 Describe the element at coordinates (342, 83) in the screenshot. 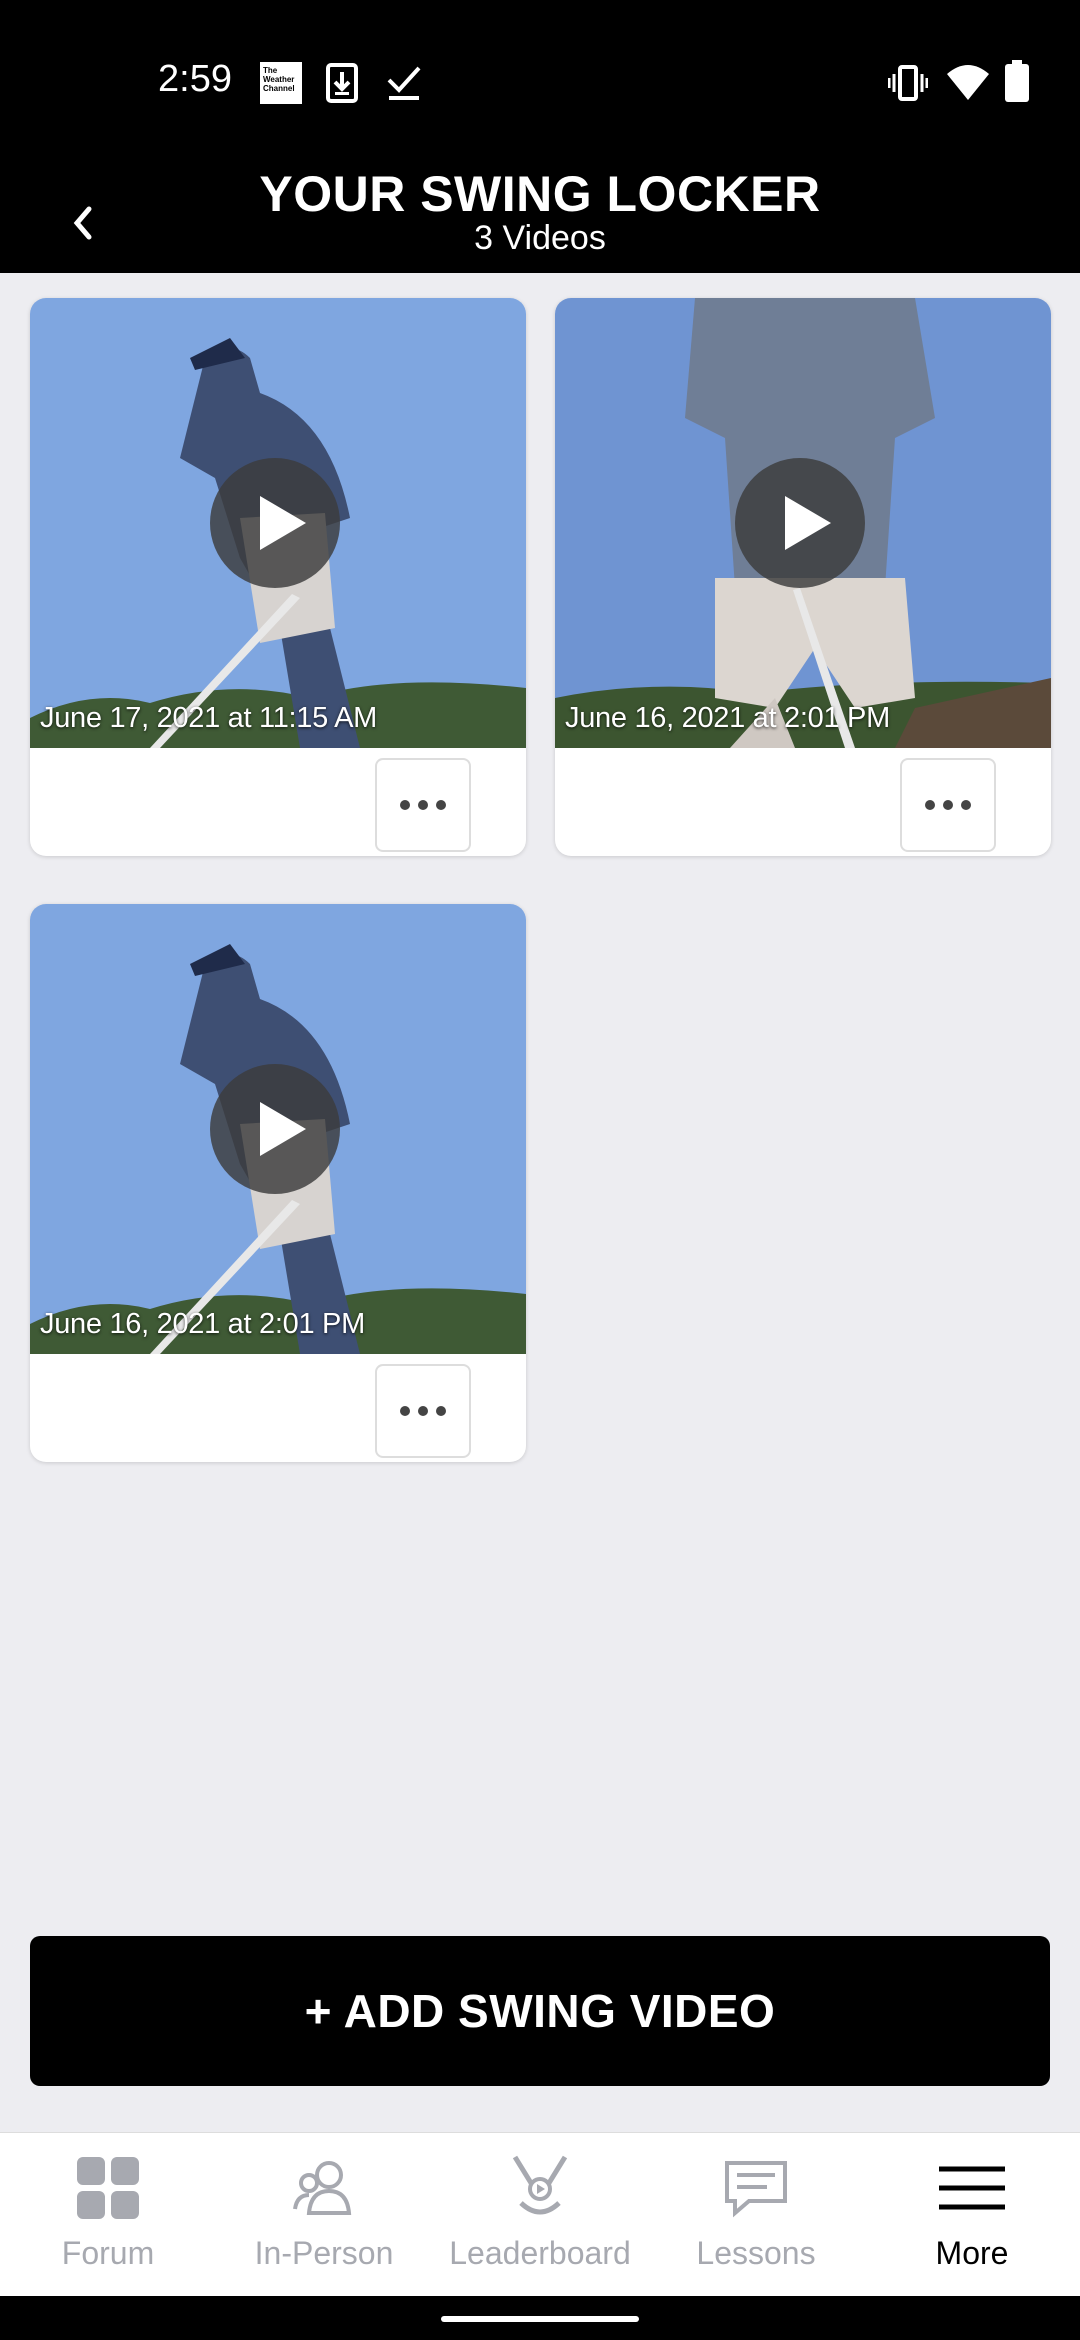

I see `download-icon` at that location.